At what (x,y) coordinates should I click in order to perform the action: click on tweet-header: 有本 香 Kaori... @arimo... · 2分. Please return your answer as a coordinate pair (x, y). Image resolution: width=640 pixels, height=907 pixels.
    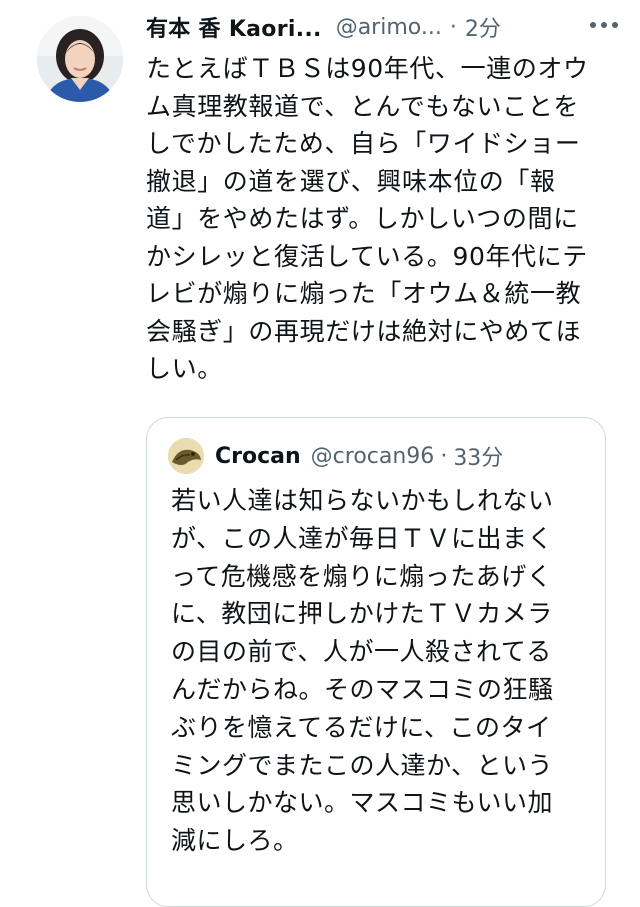
    Looking at the image, I should click on (381, 27).